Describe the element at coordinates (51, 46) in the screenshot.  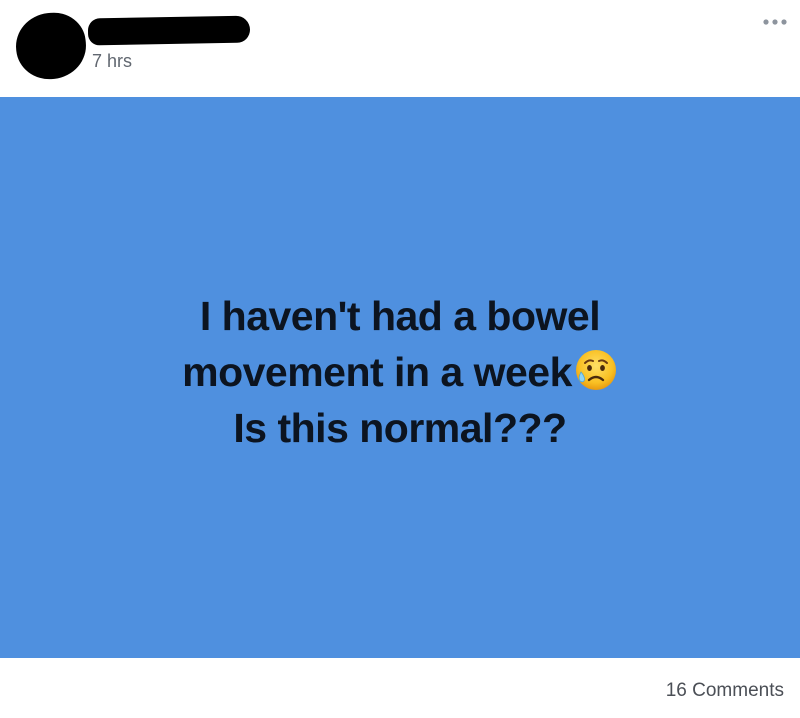
I see `avatar` at that location.